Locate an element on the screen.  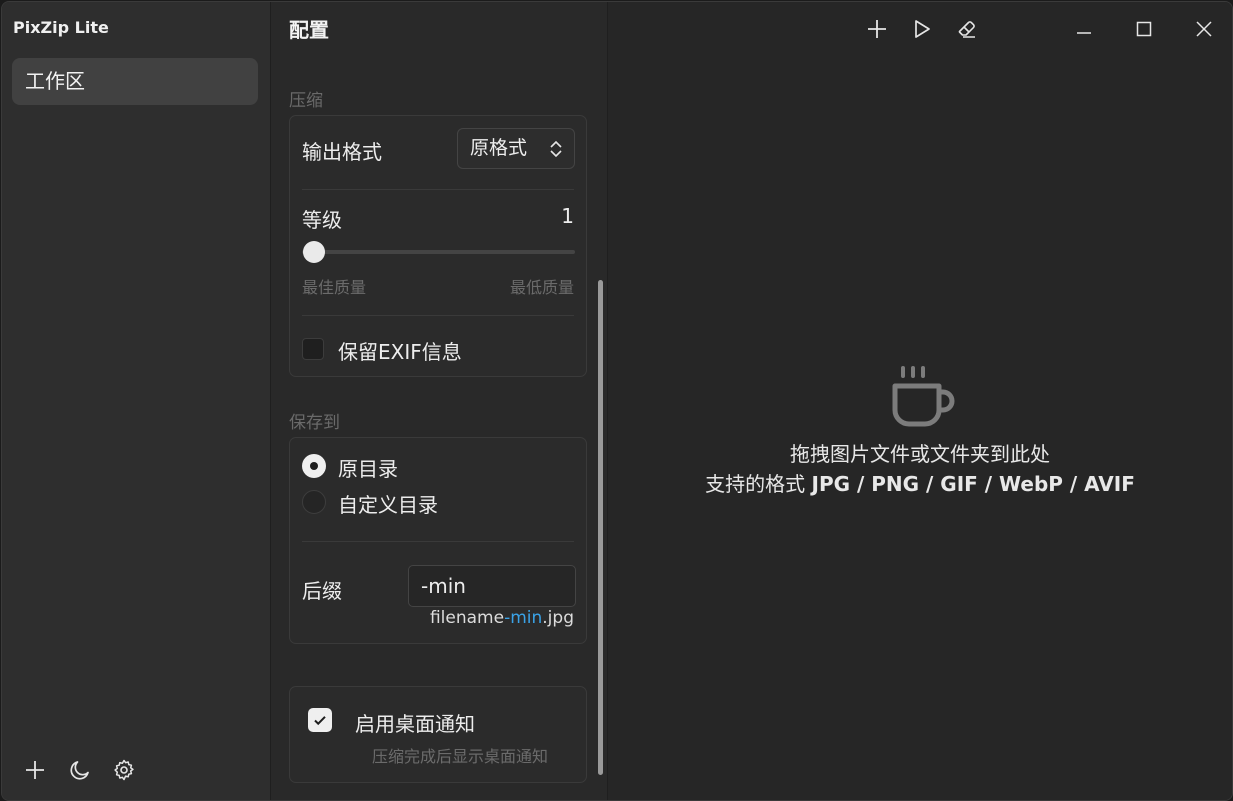
theme-toggle-button is located at coordinates (80, 770).